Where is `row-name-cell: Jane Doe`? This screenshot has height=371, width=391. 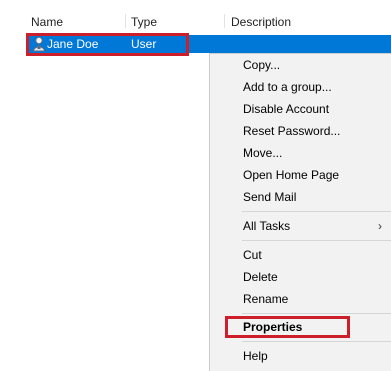 row-name-cell: Jane Doe is located at coordinates (72, 44).